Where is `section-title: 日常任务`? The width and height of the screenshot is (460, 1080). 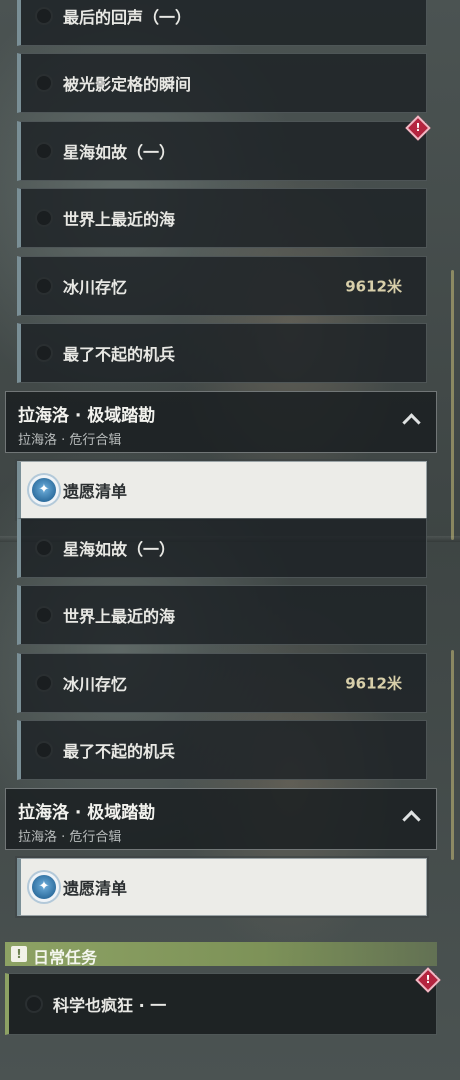 section-title: 日常任务 is located at coordinates (65, 957).